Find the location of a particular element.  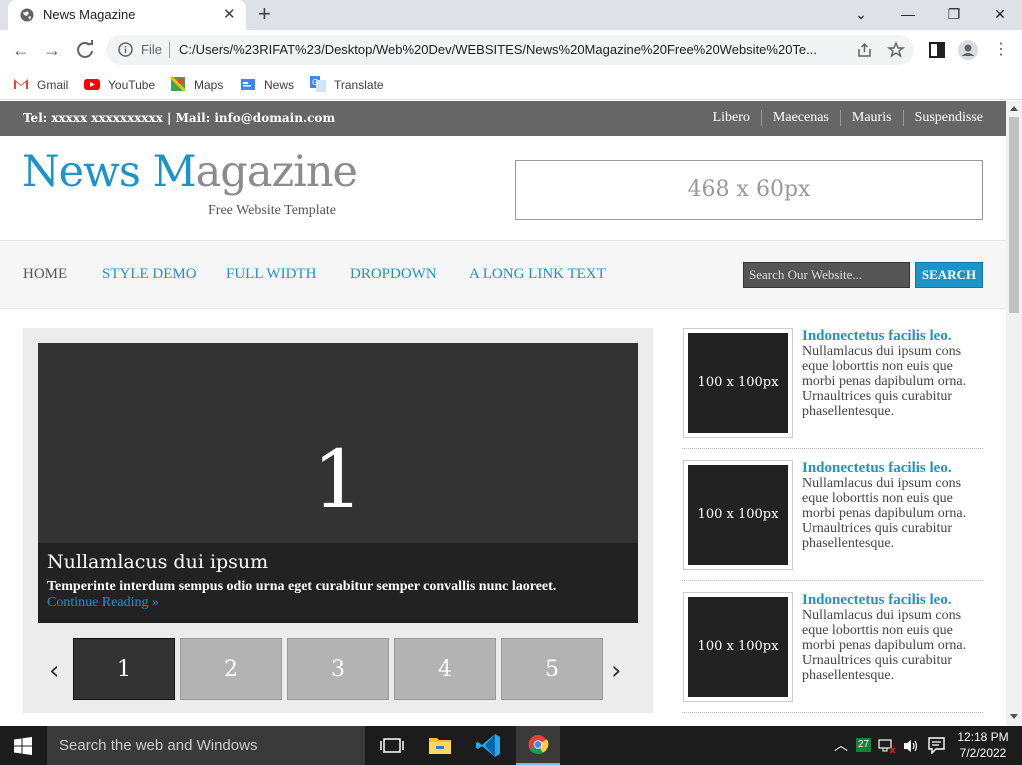

slider-thumb-1: 1 is located at coordinates (124, 669).